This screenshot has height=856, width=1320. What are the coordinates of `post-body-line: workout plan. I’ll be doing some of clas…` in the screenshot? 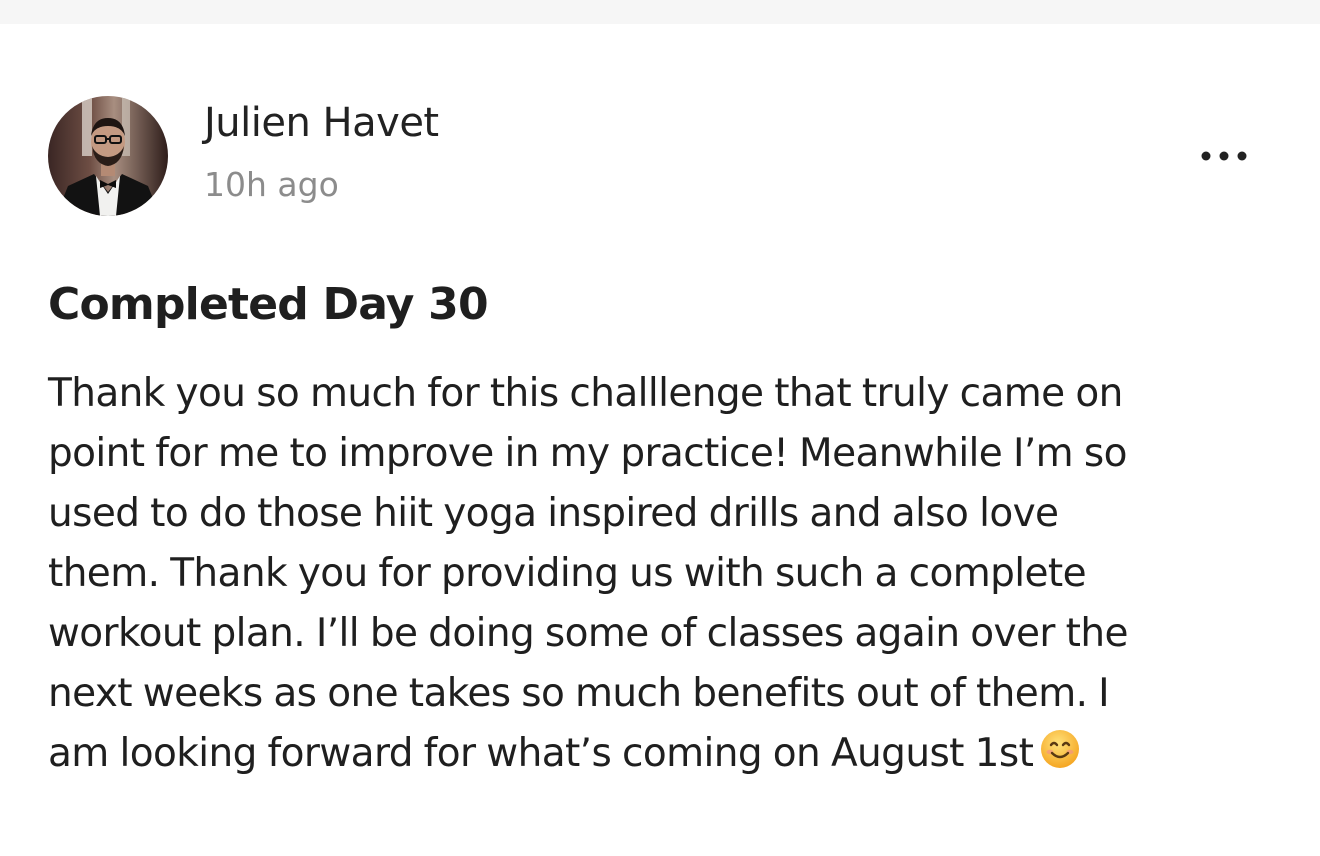 It's located at (588, 633).